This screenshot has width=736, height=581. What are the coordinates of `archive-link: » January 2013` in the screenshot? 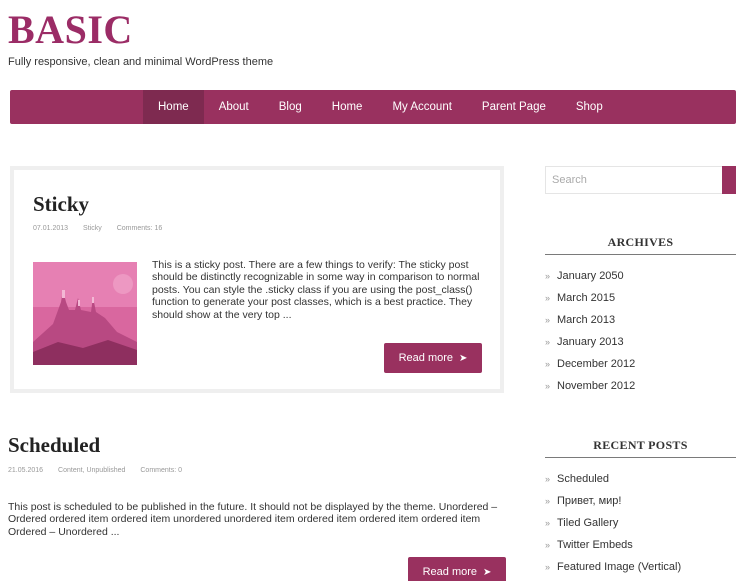 It's located at (640, 342).